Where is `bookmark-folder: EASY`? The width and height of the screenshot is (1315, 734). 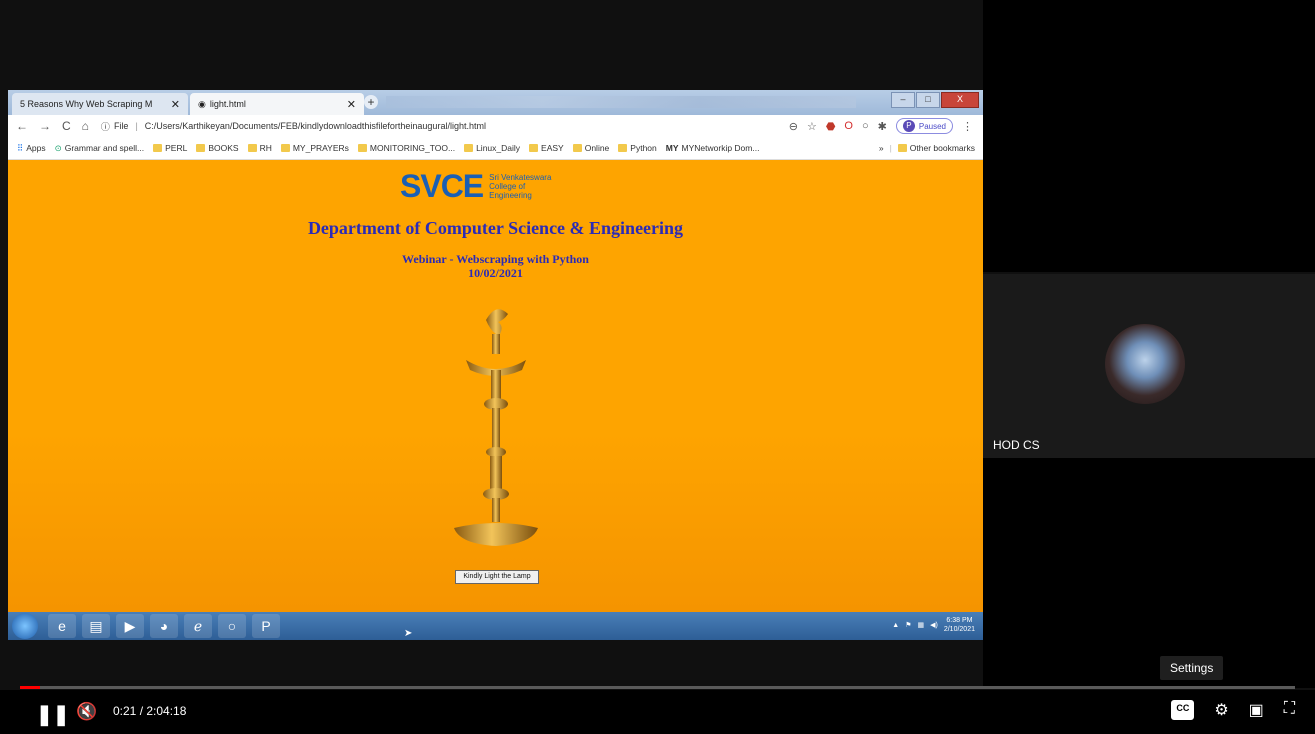
bookmark-folder: EASY is located at coordinates (546, 148).